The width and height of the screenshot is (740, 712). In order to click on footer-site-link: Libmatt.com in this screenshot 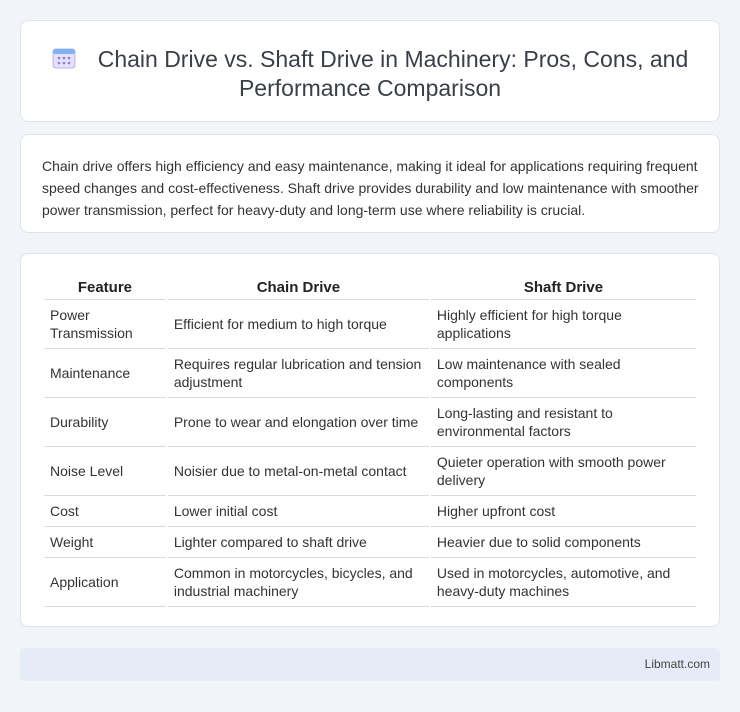, I will do `click(677, 664)`.